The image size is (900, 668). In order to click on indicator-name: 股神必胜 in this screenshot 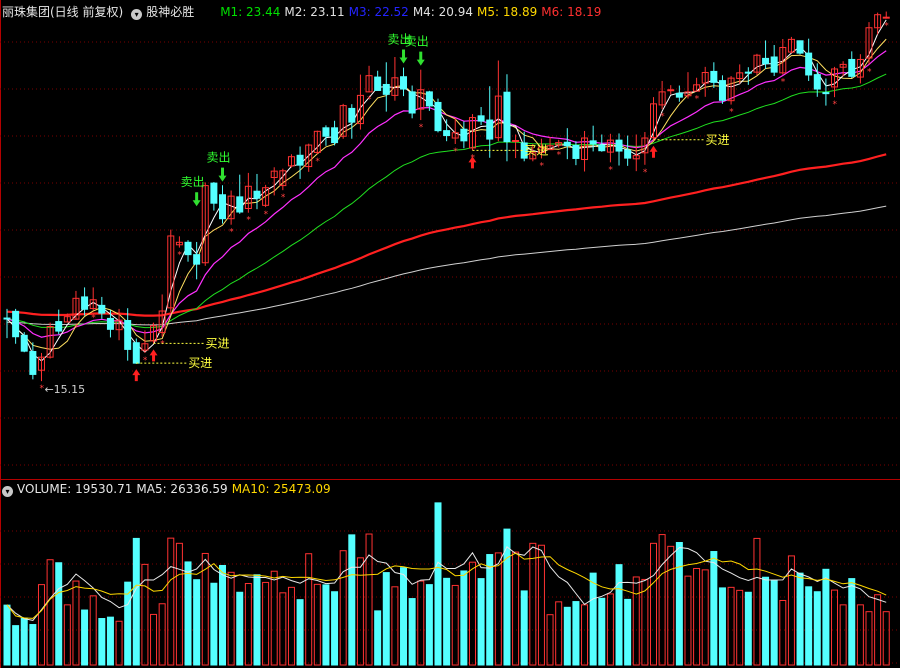, I will do `click(170, 12)`.